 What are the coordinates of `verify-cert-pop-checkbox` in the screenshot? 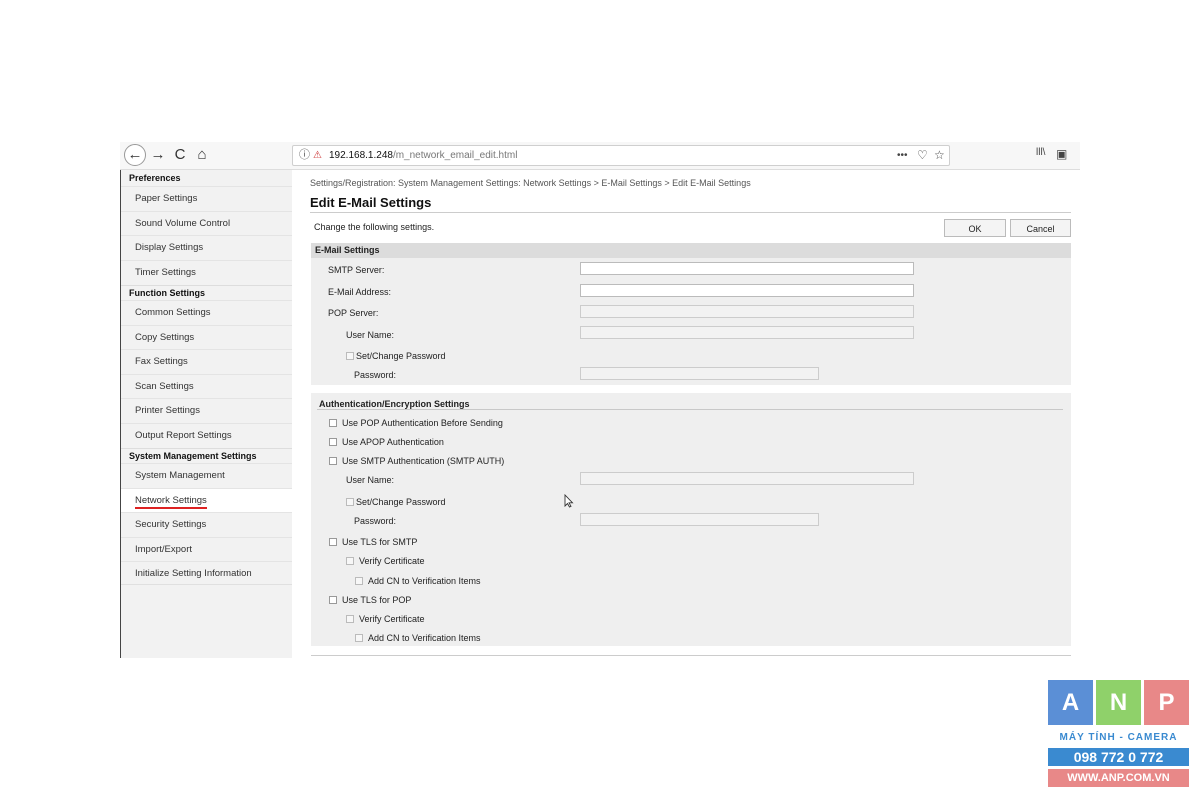 It's located at (350, 619).